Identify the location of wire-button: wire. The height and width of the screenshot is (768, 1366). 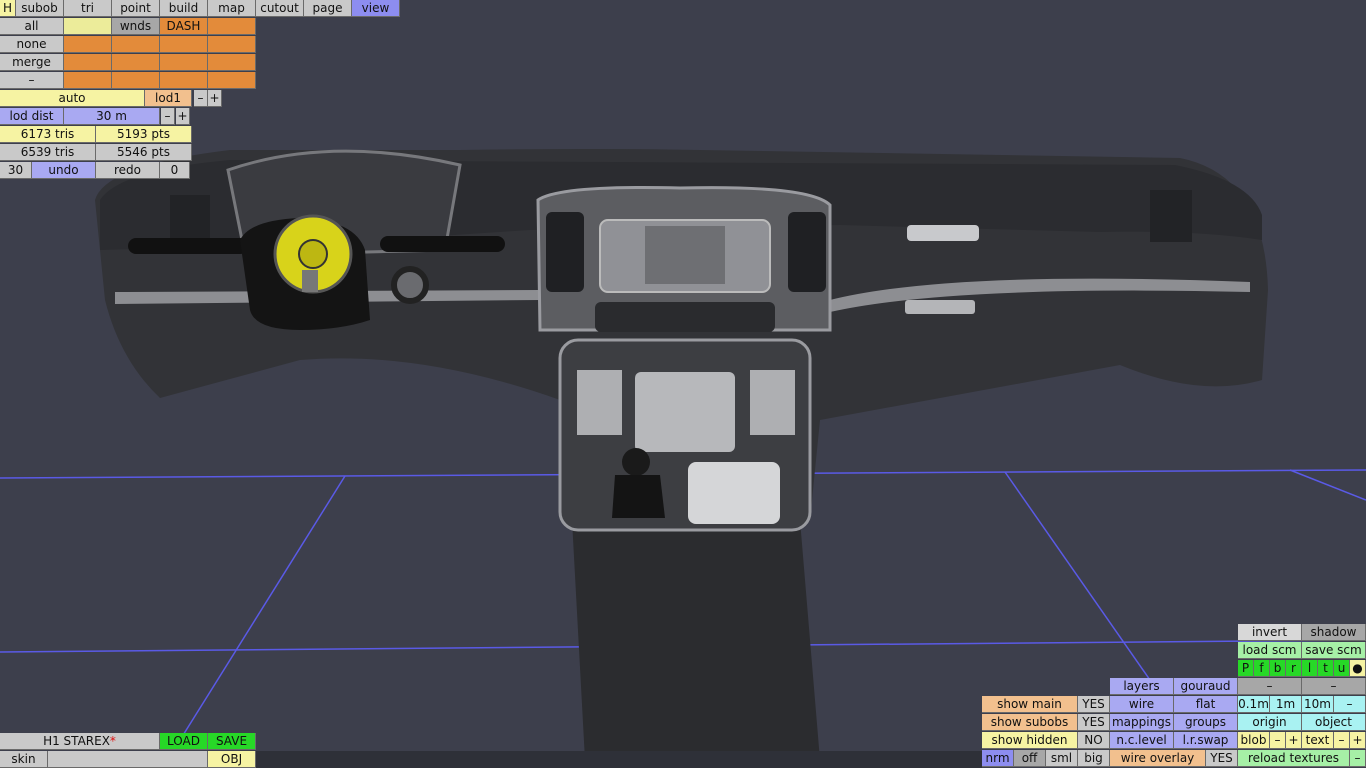
(1142, 704).